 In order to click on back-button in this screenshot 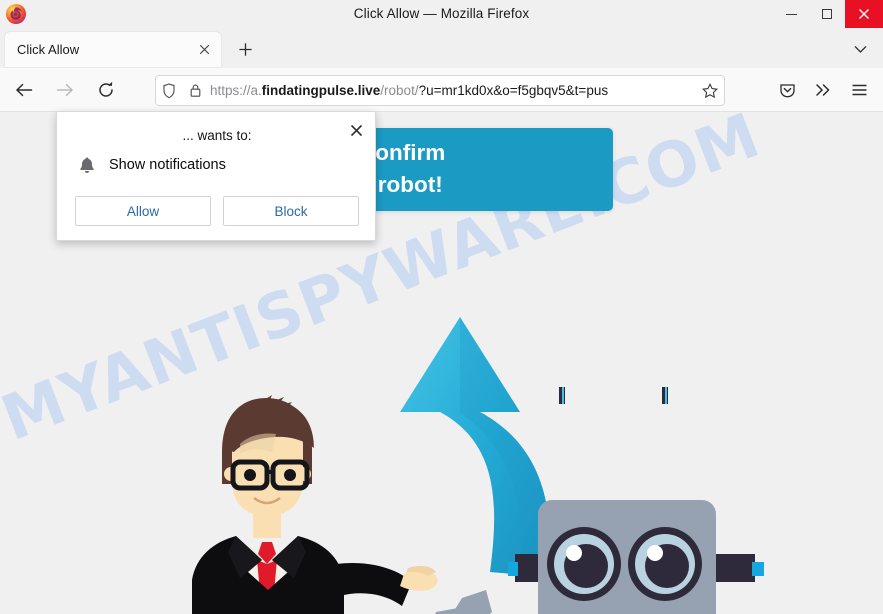, I will do `click(24, 90)`.